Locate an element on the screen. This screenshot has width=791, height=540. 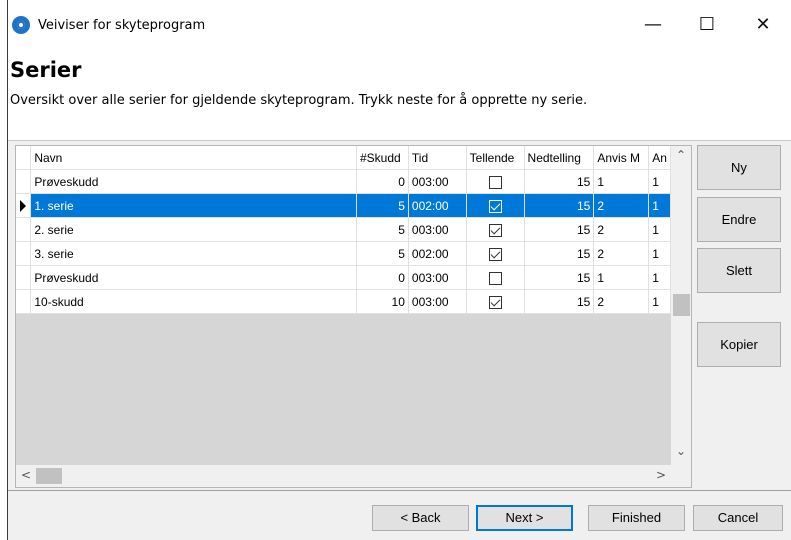
cell-navn: 2. serie is located at coordinates (193, 229).